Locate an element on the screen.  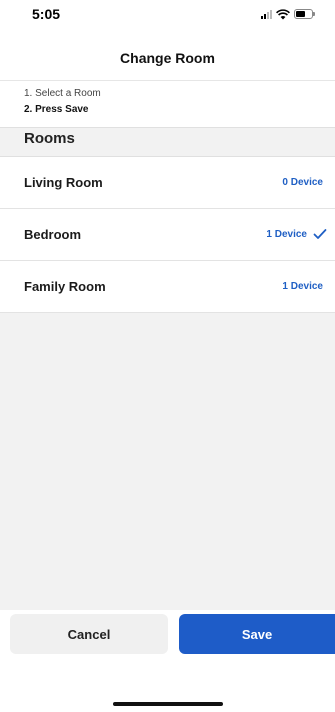
room-row-bedroom: Bedroom 1 Device is located at coordinates (167, 235).